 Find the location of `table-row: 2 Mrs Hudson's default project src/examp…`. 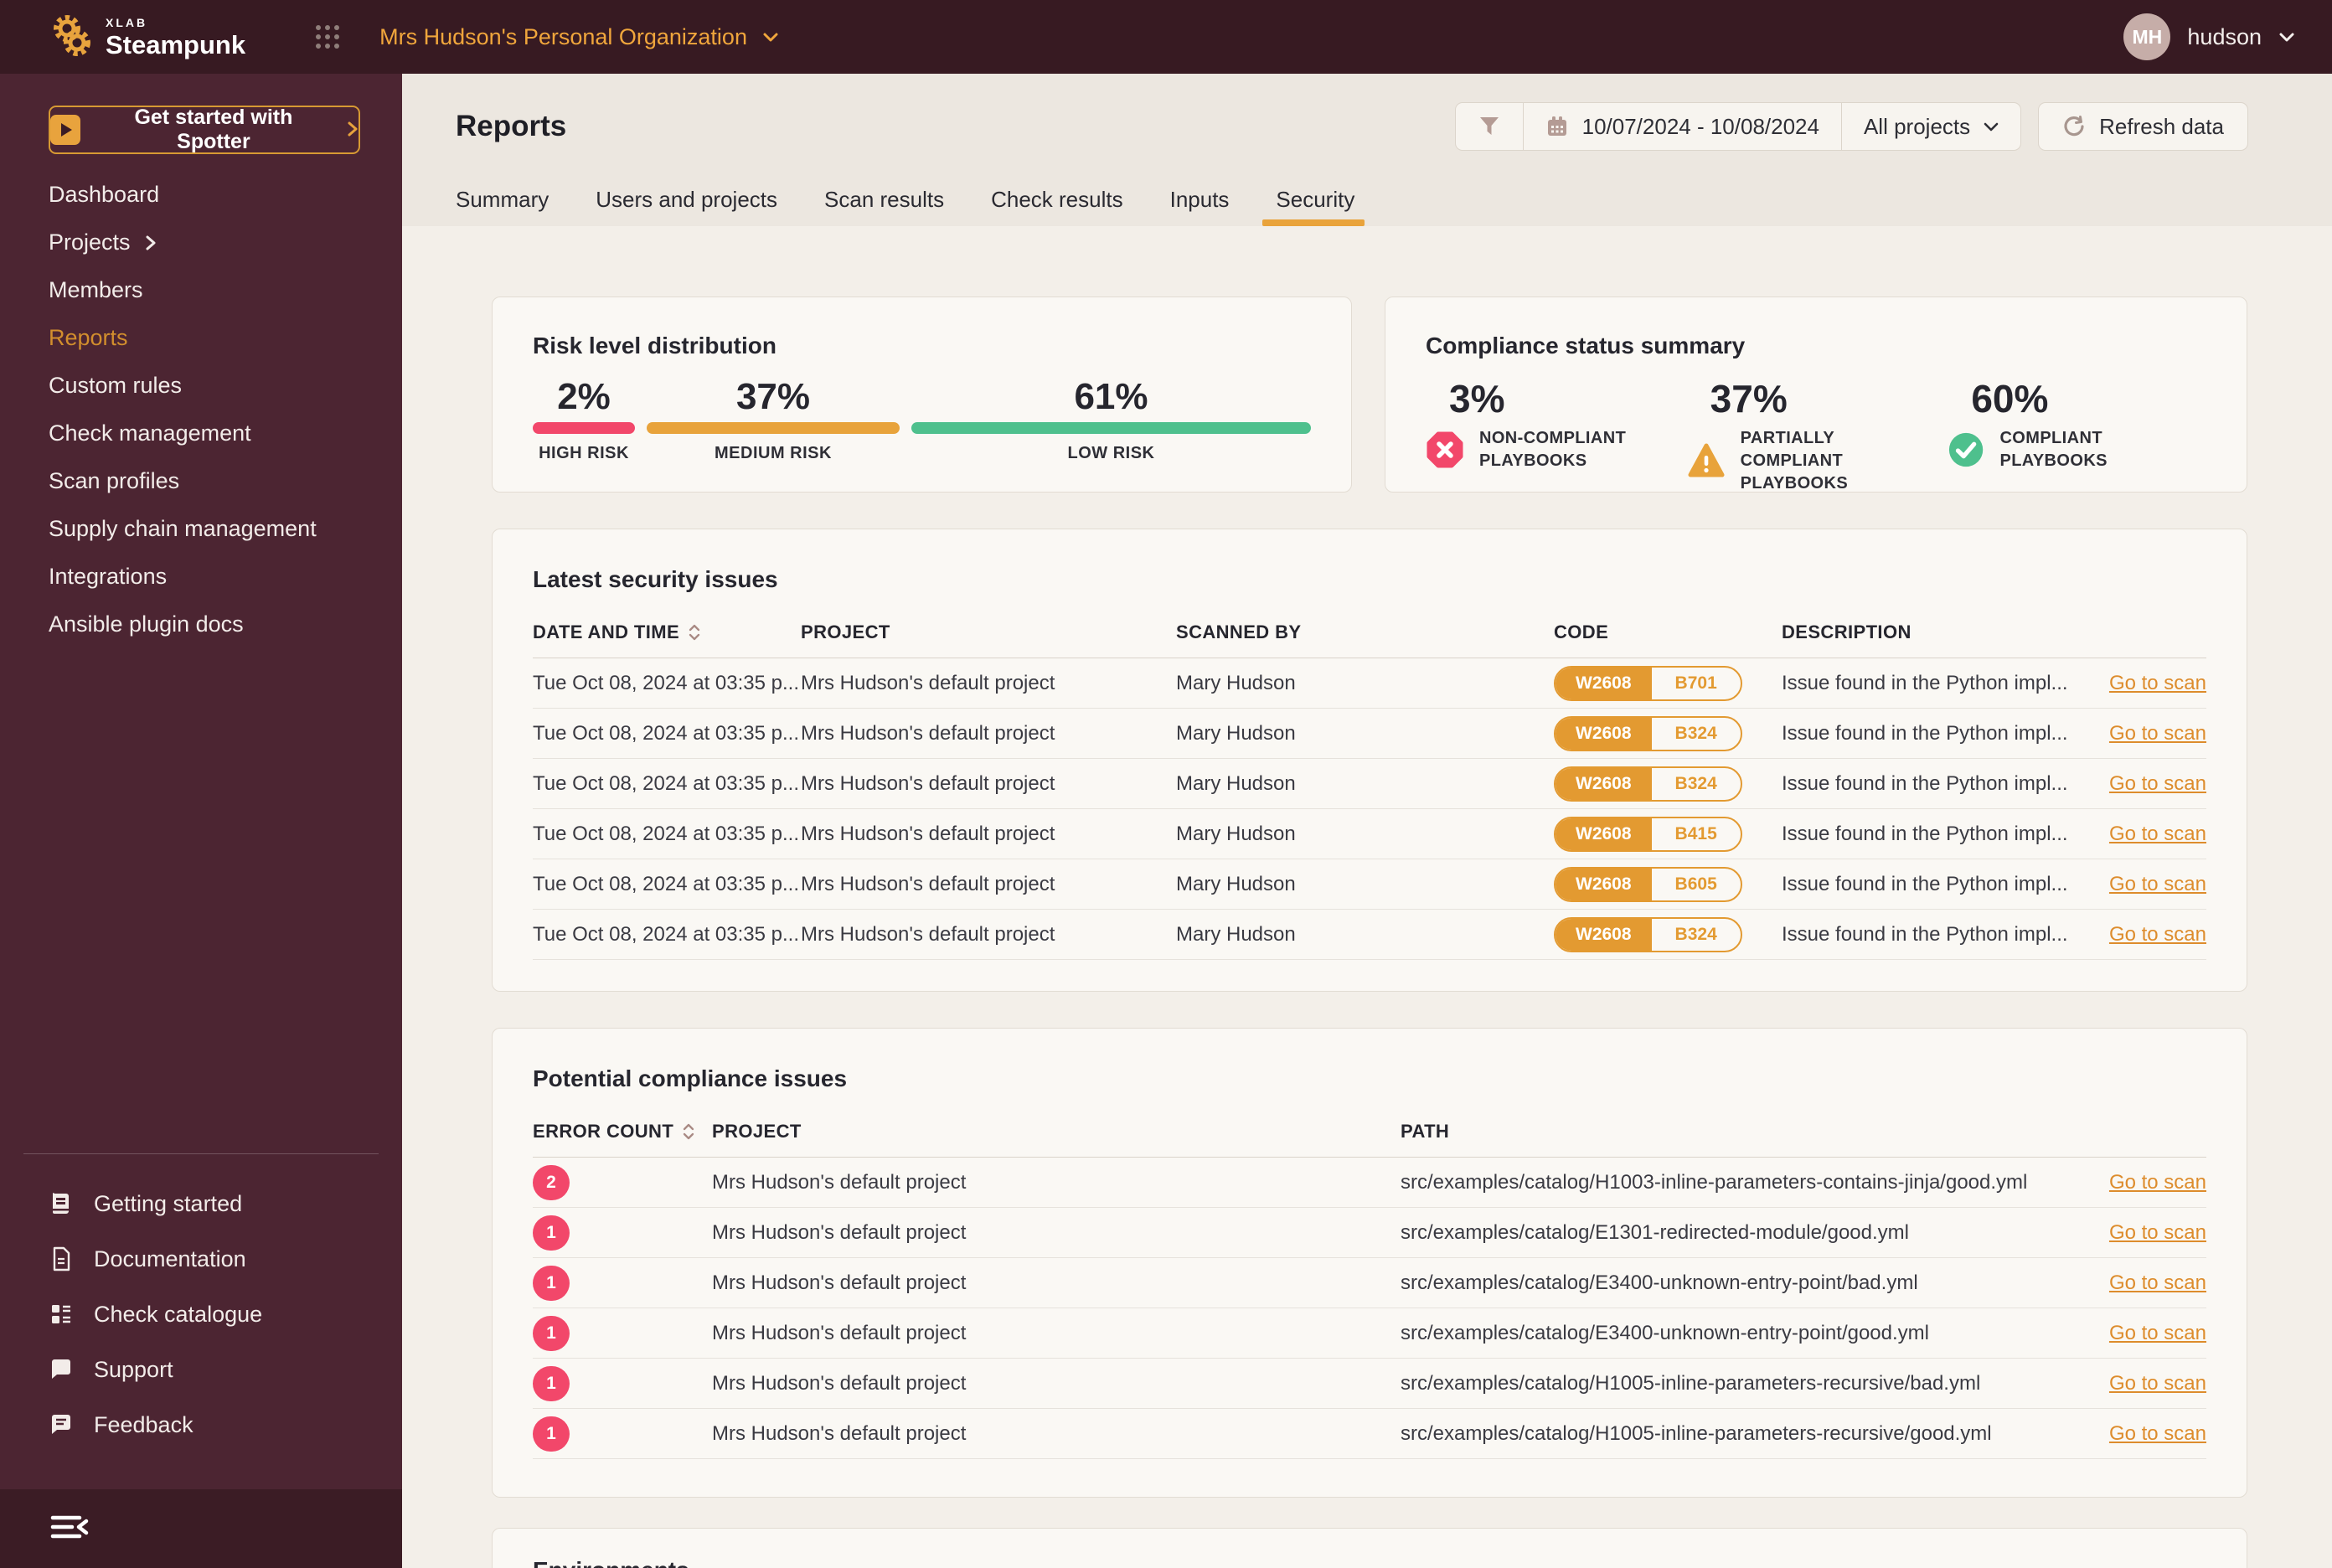

table-row: 2 Mrs Hudson's default project src/examp… is located at coordinates (1369, 1183).